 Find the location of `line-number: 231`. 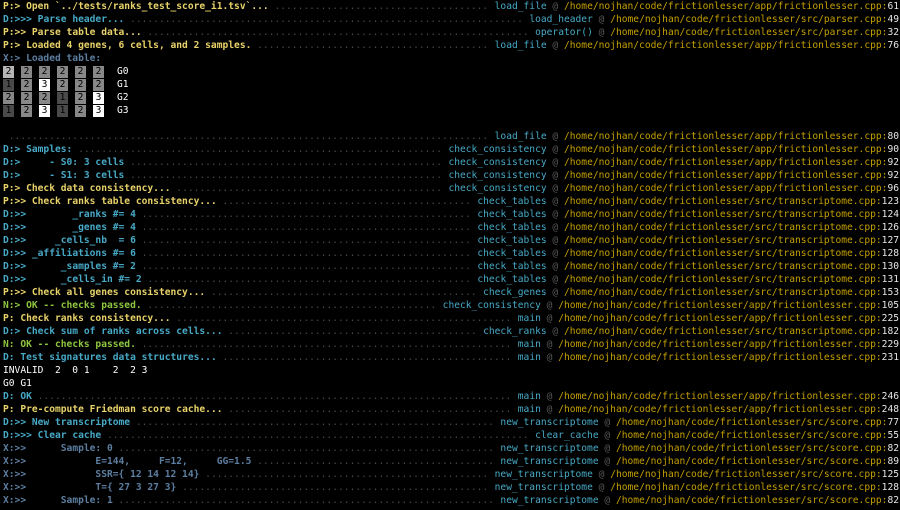

line-number: 231 is located at coordinates (890, 357).